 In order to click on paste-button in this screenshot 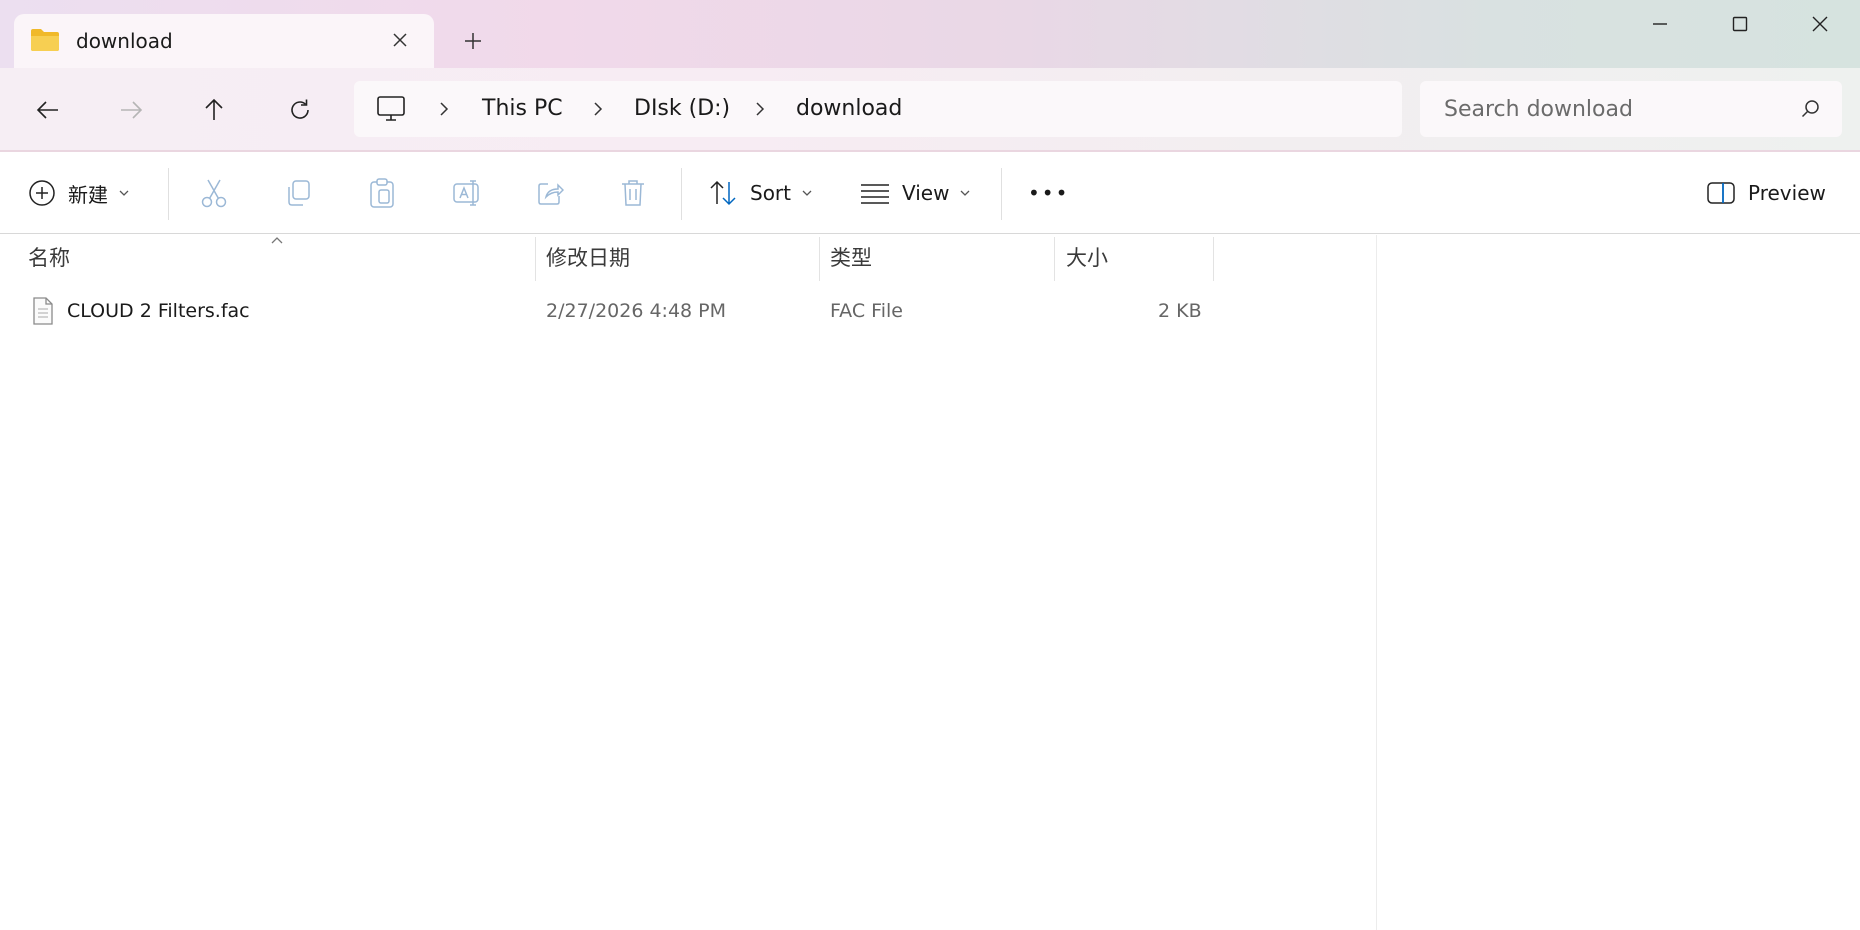, I will do `click(382, 193)`.